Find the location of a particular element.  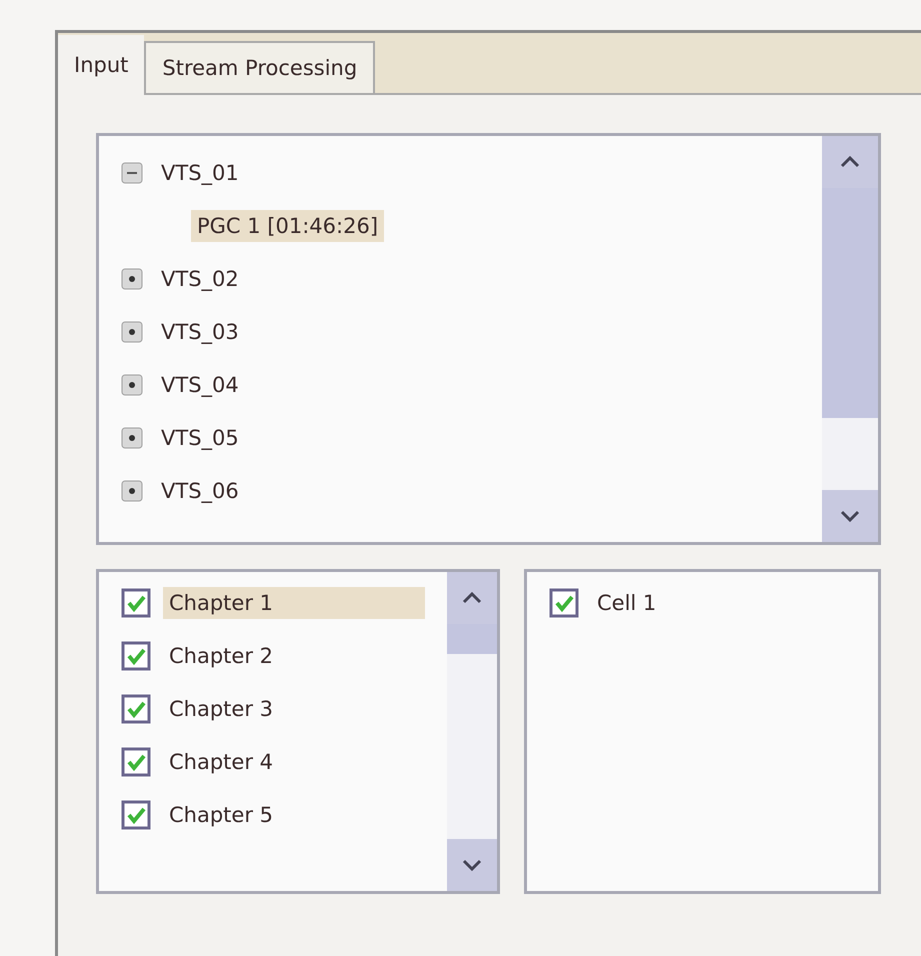

list-item: Chapter 5 is located at coordinates (294, 814).